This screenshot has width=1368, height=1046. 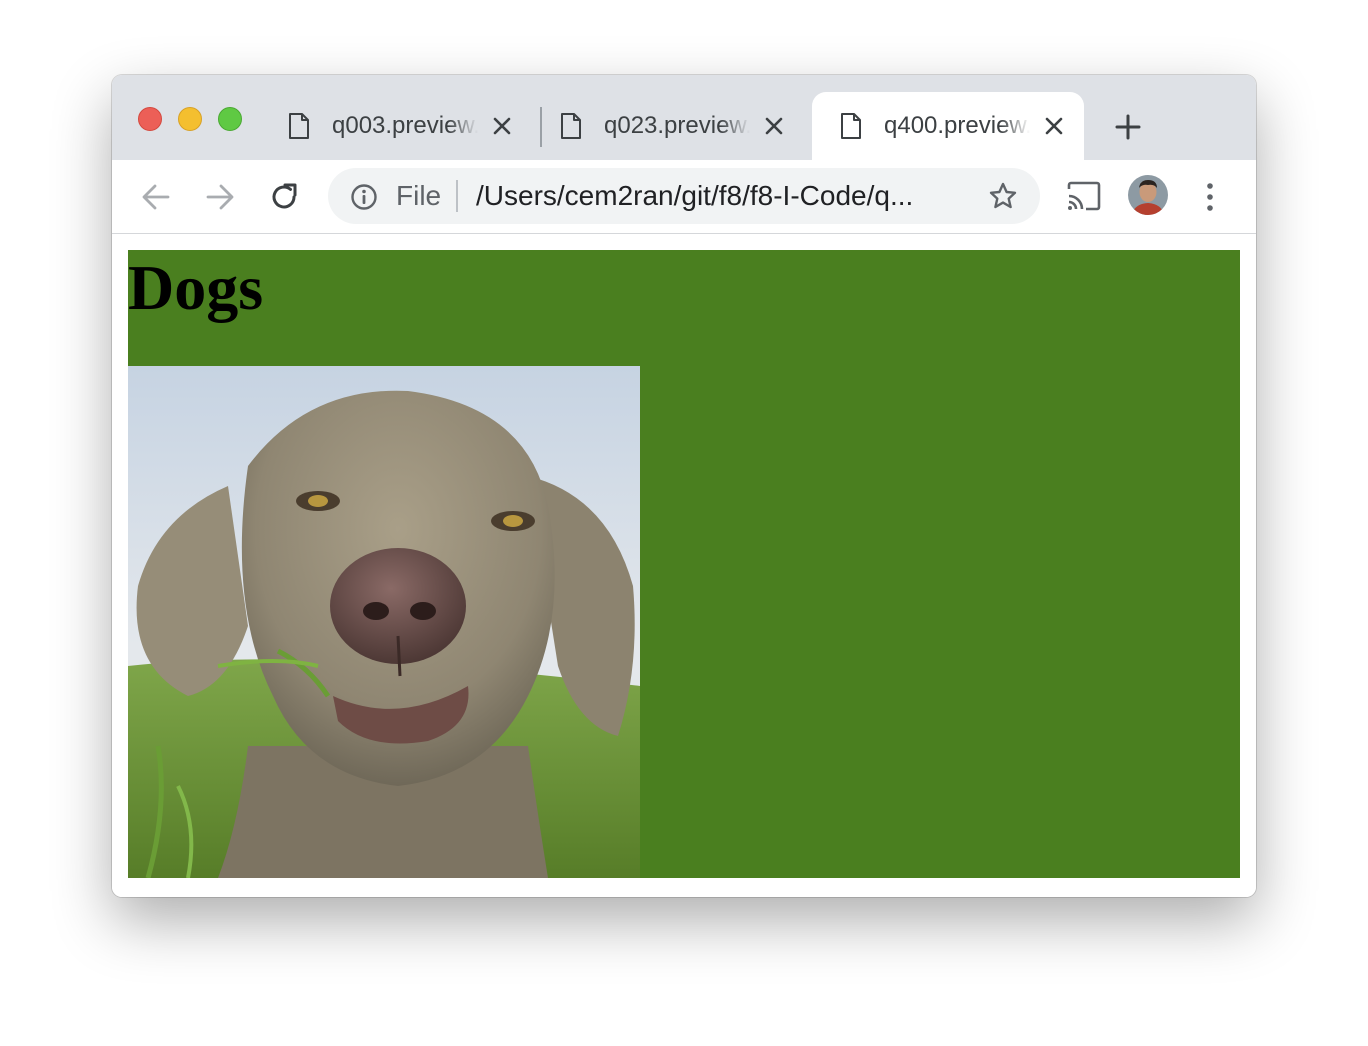 I want to click on more-menu-icon, so click(x=1210, y=197).